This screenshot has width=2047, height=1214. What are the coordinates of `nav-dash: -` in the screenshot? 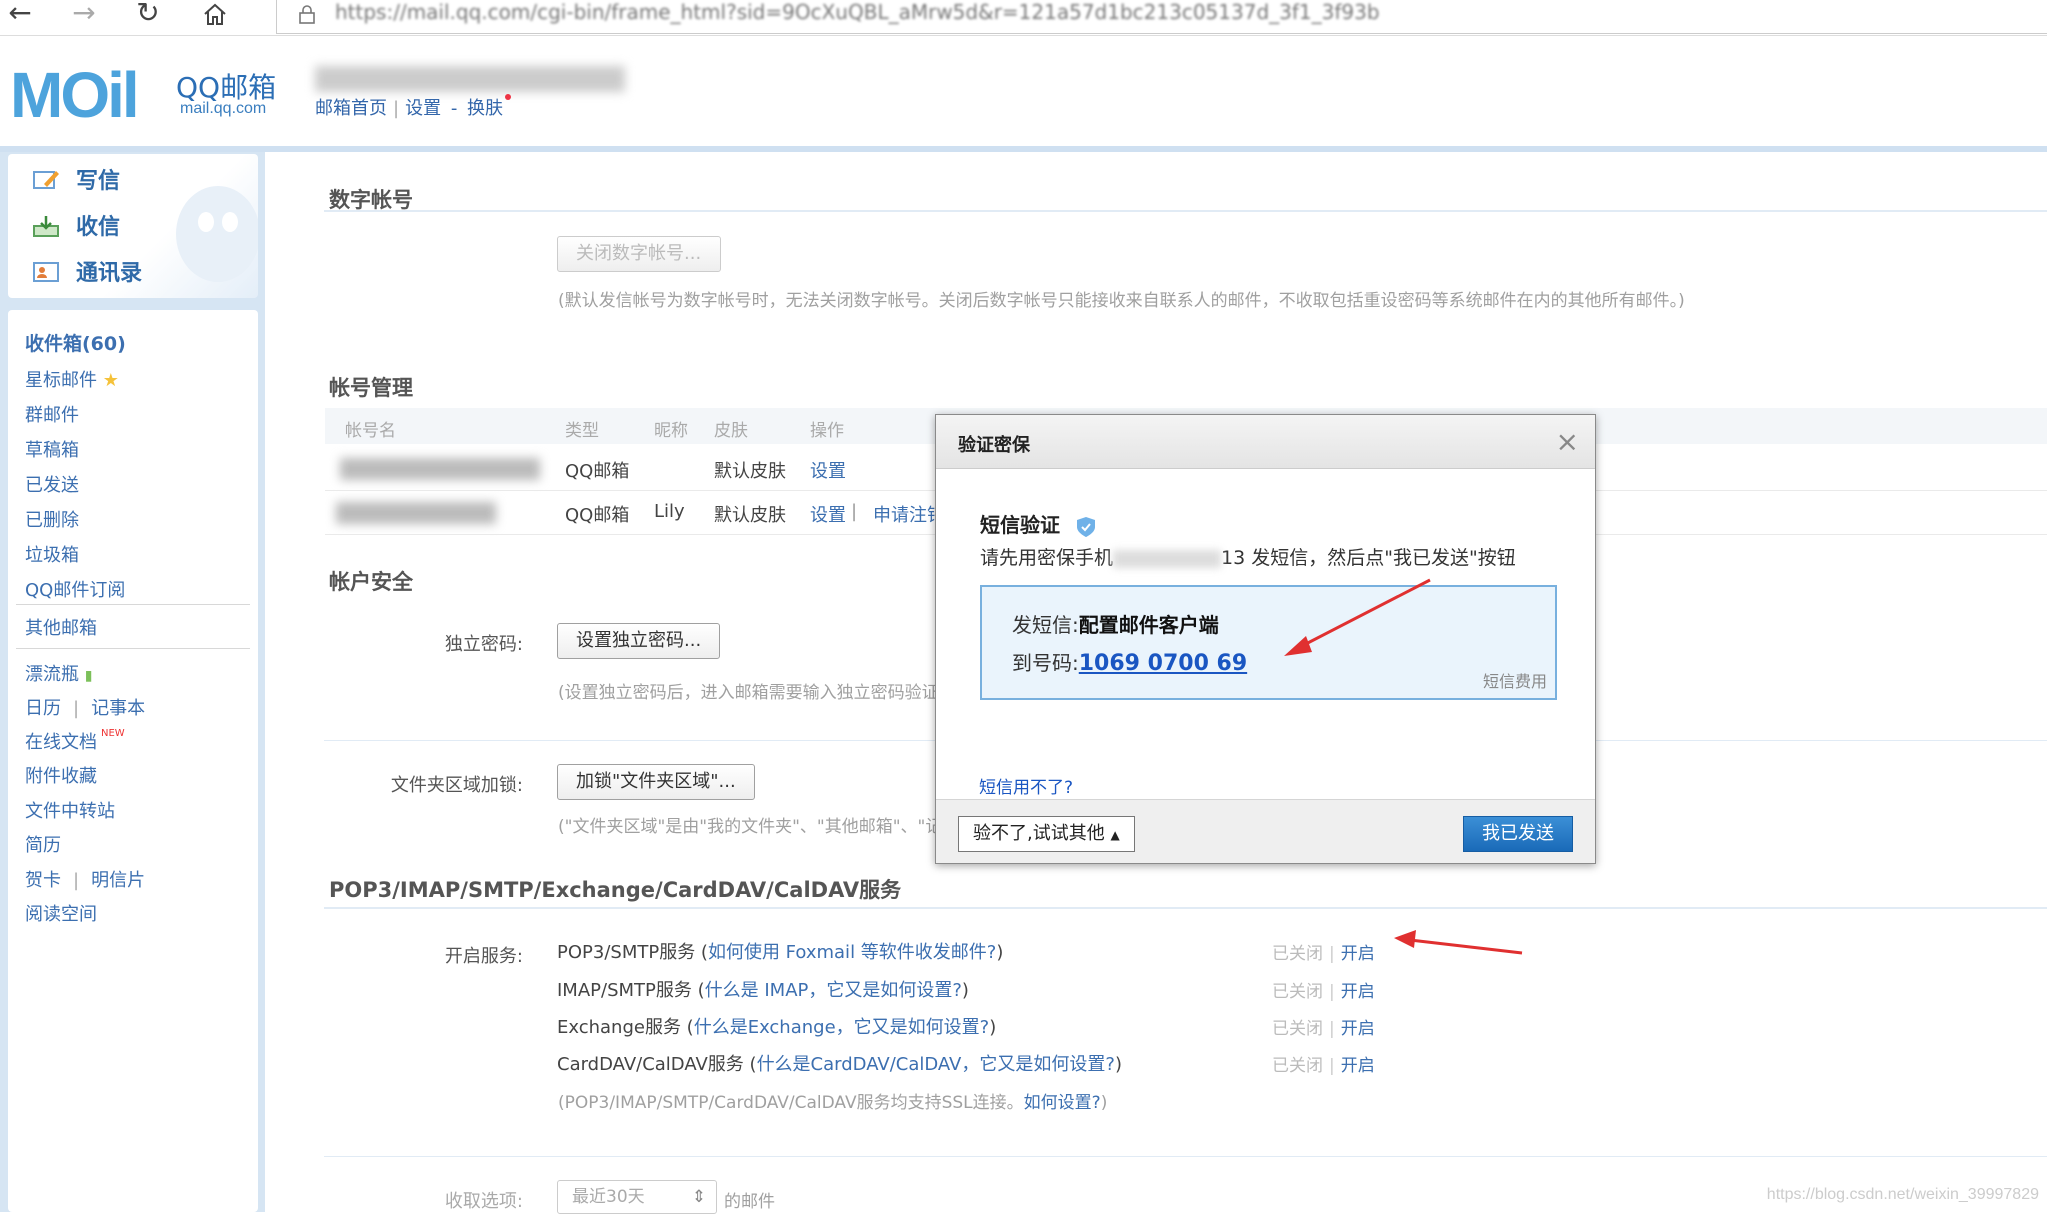 It's located at (454, 108).